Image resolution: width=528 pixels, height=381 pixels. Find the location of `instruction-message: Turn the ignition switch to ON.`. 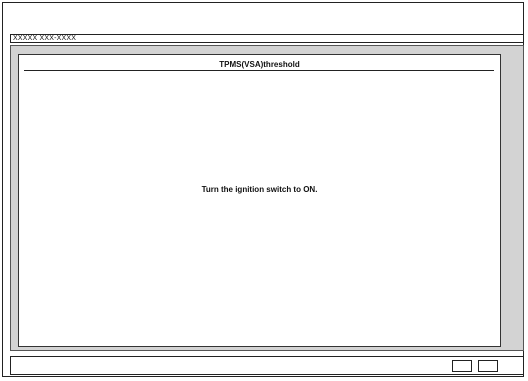

instruction-message: Turn the ignition switch to ON. is located at coordinates (259, 189).